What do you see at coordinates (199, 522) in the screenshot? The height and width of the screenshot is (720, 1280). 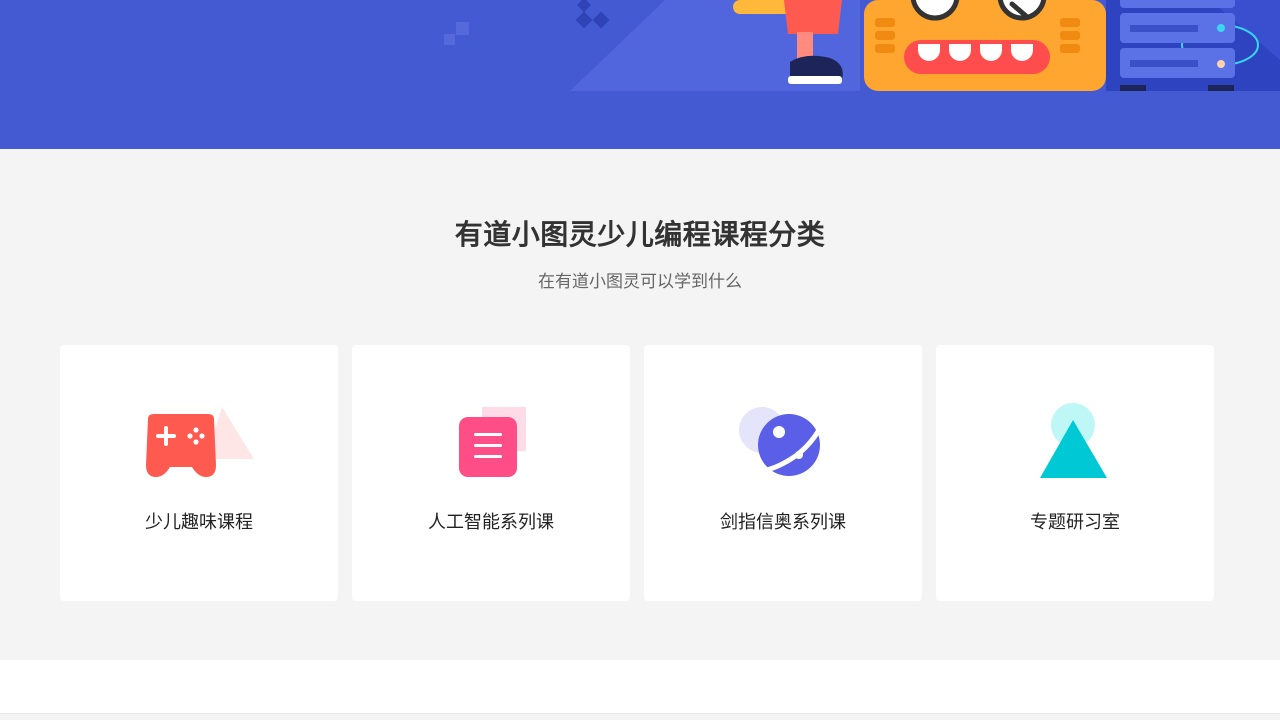 I see `course-card-label: 少儿趣味课程` at bounding box center [199, 522].